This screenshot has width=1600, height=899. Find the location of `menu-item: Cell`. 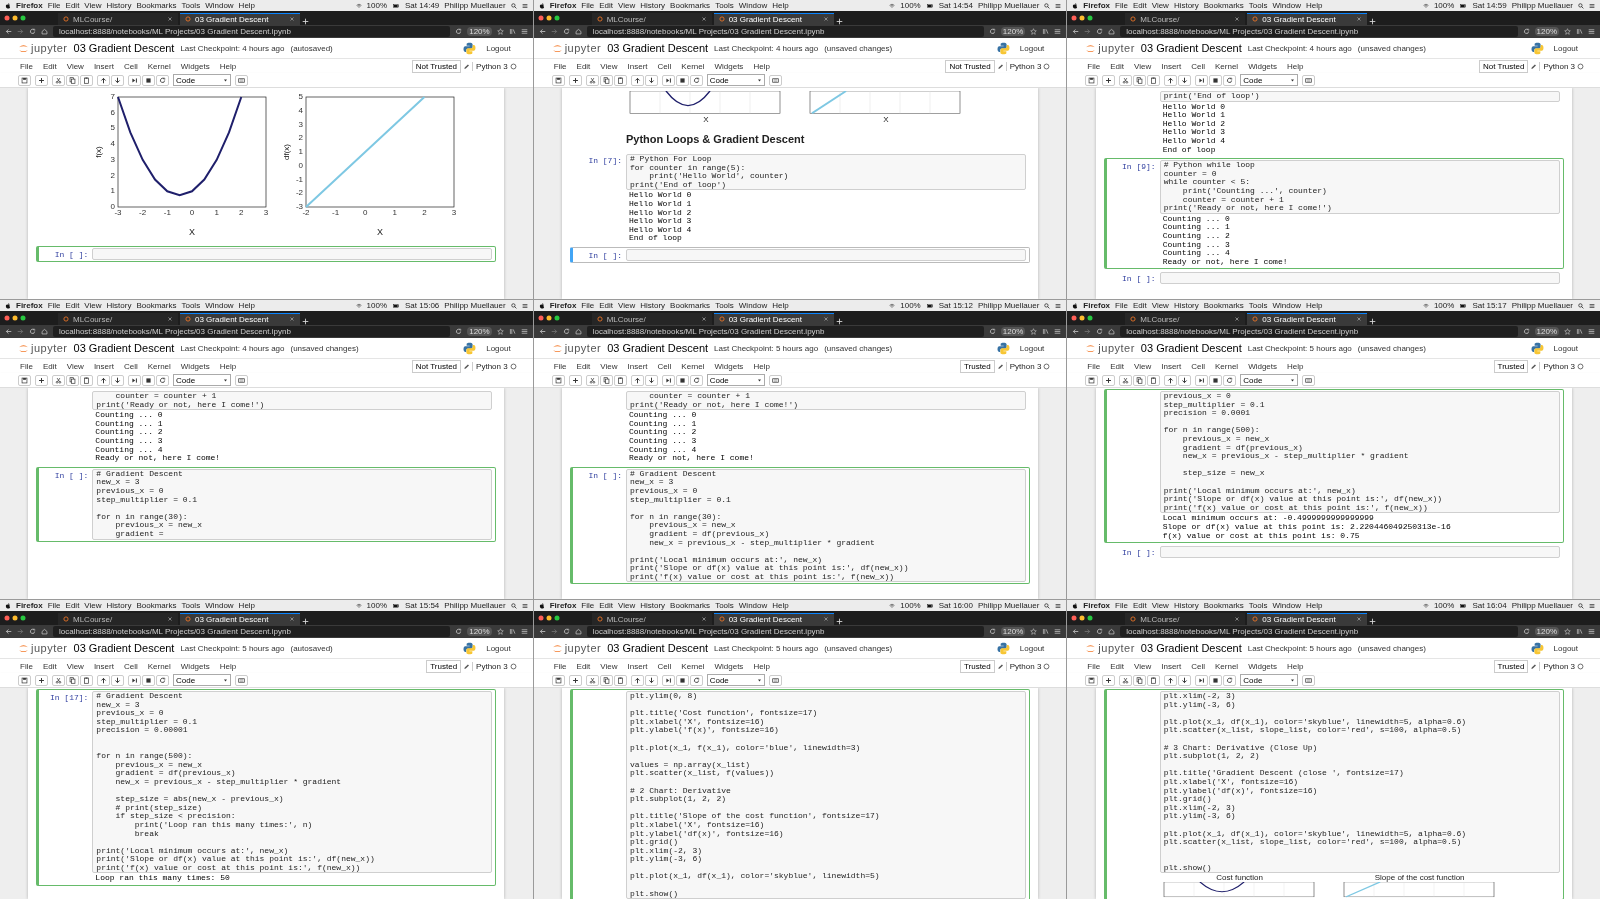

menu-item: Cell is located at coordinates (130, 666).